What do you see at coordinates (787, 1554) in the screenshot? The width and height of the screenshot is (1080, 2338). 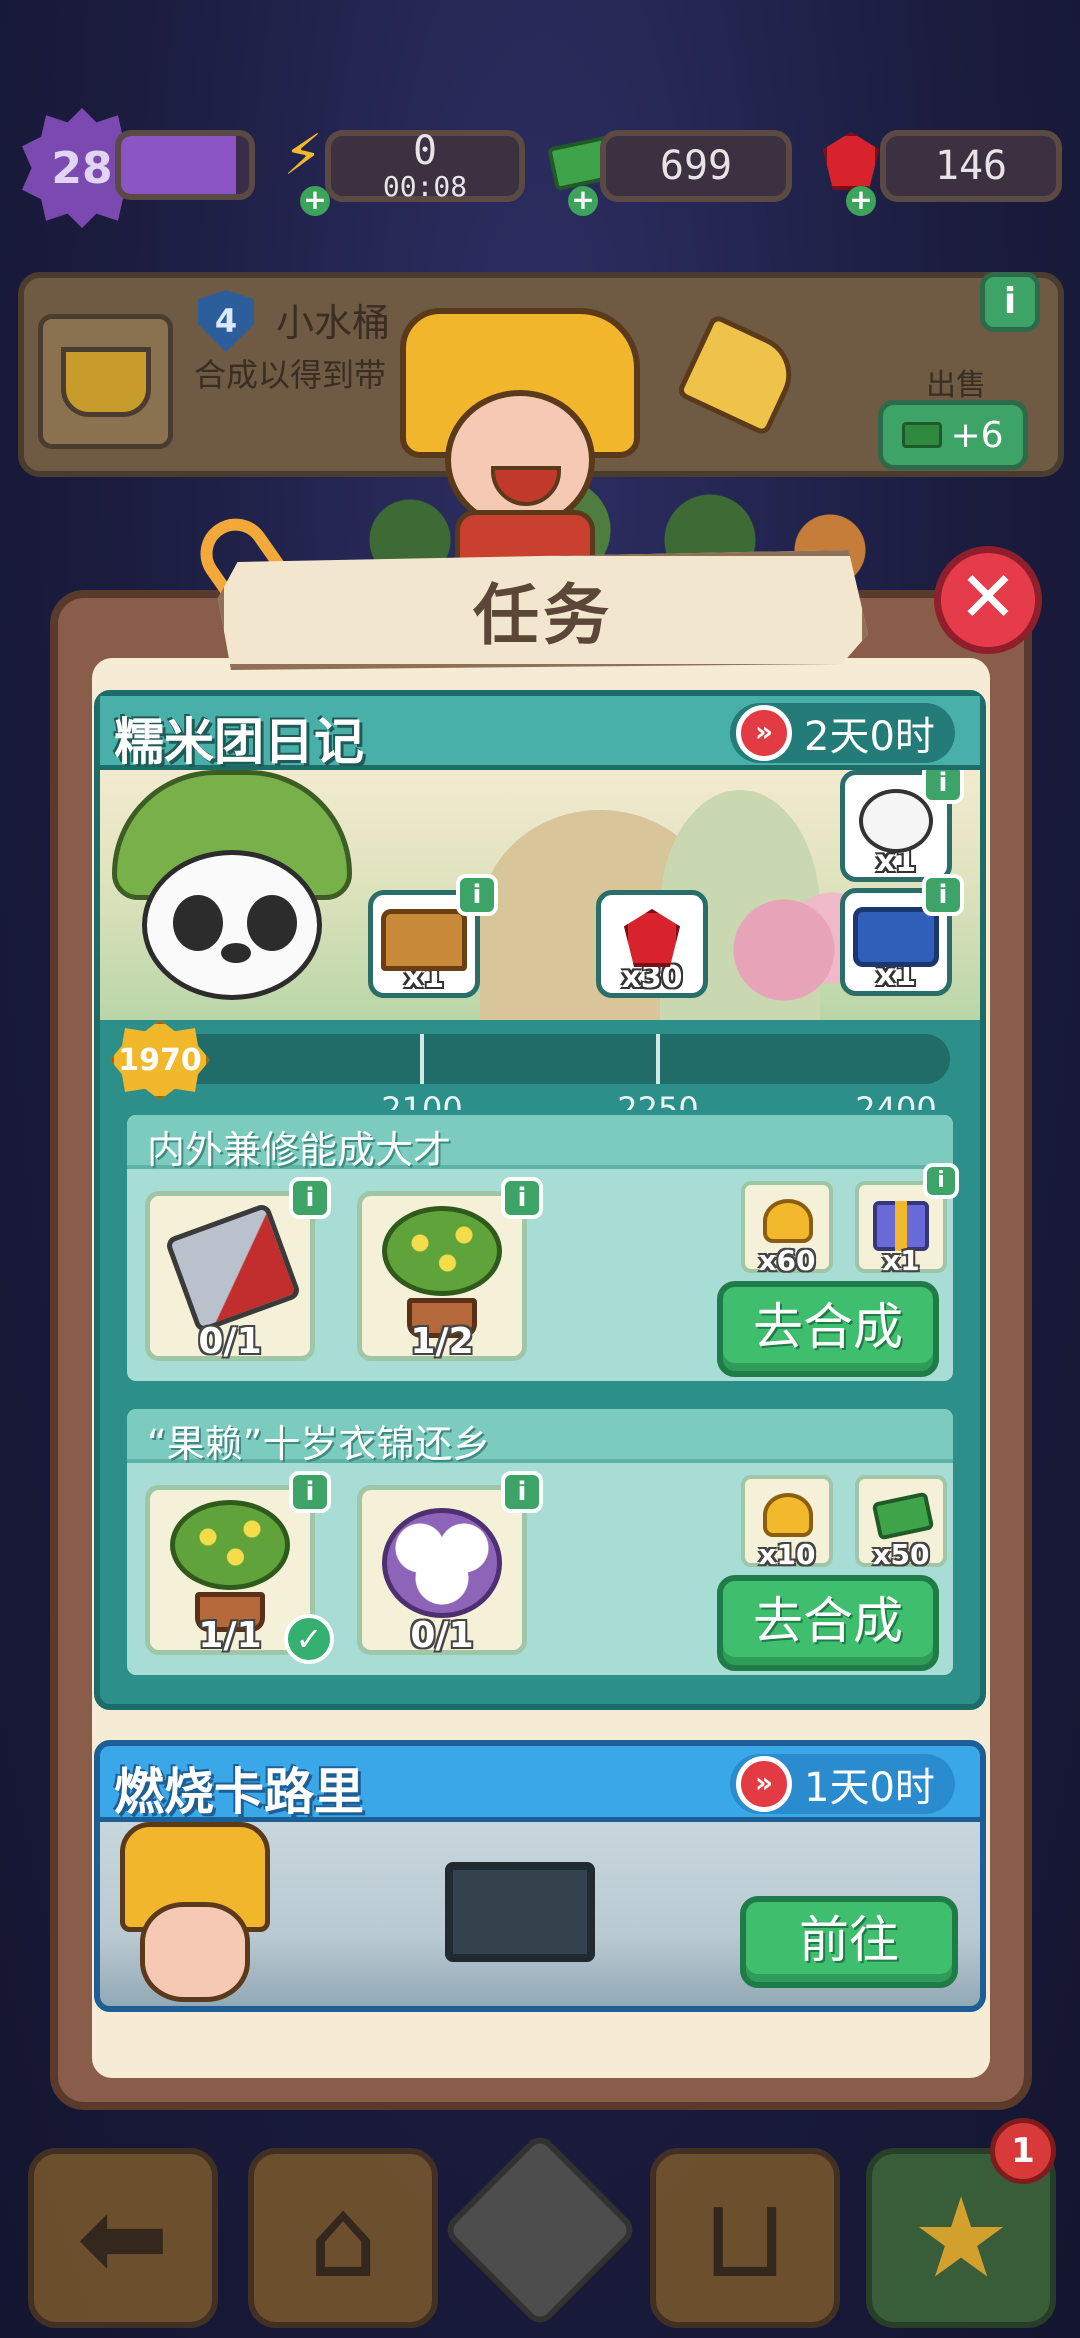 I see `reward-qty: x10` at bounding box center [787, 1554].